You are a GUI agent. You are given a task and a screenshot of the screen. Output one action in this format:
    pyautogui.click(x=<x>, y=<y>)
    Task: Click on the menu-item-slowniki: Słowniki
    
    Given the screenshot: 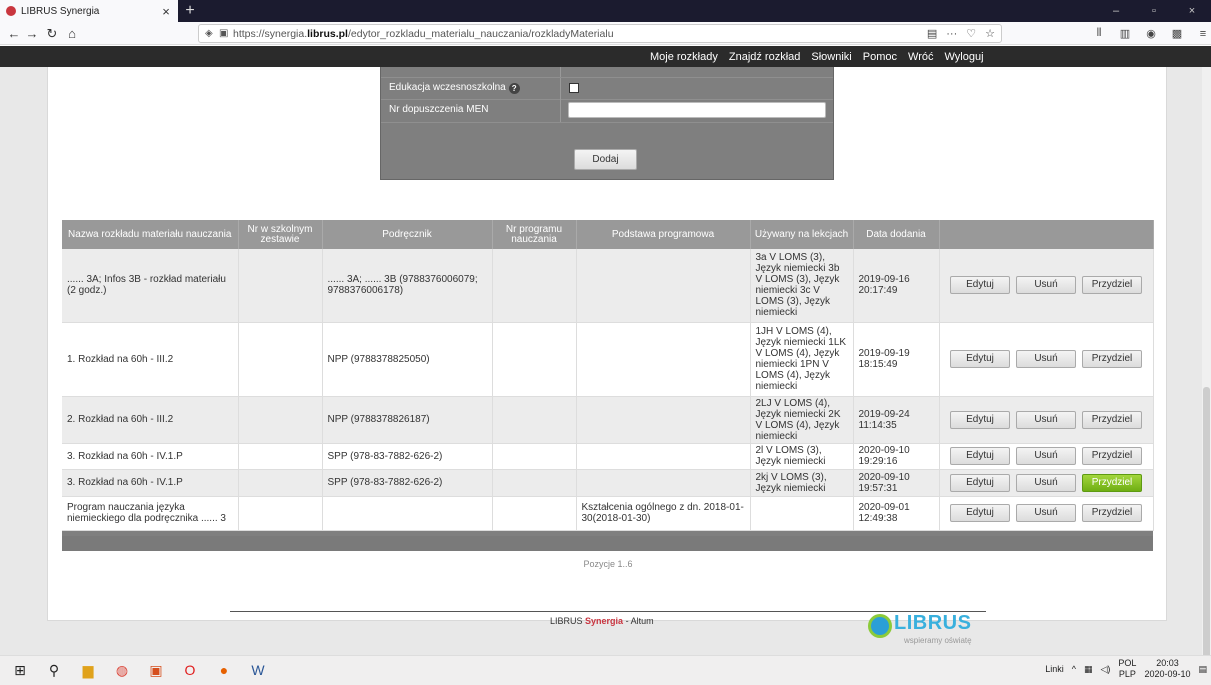 What is the action you would take?
    pyautogui.click(x=831, y=57)
    